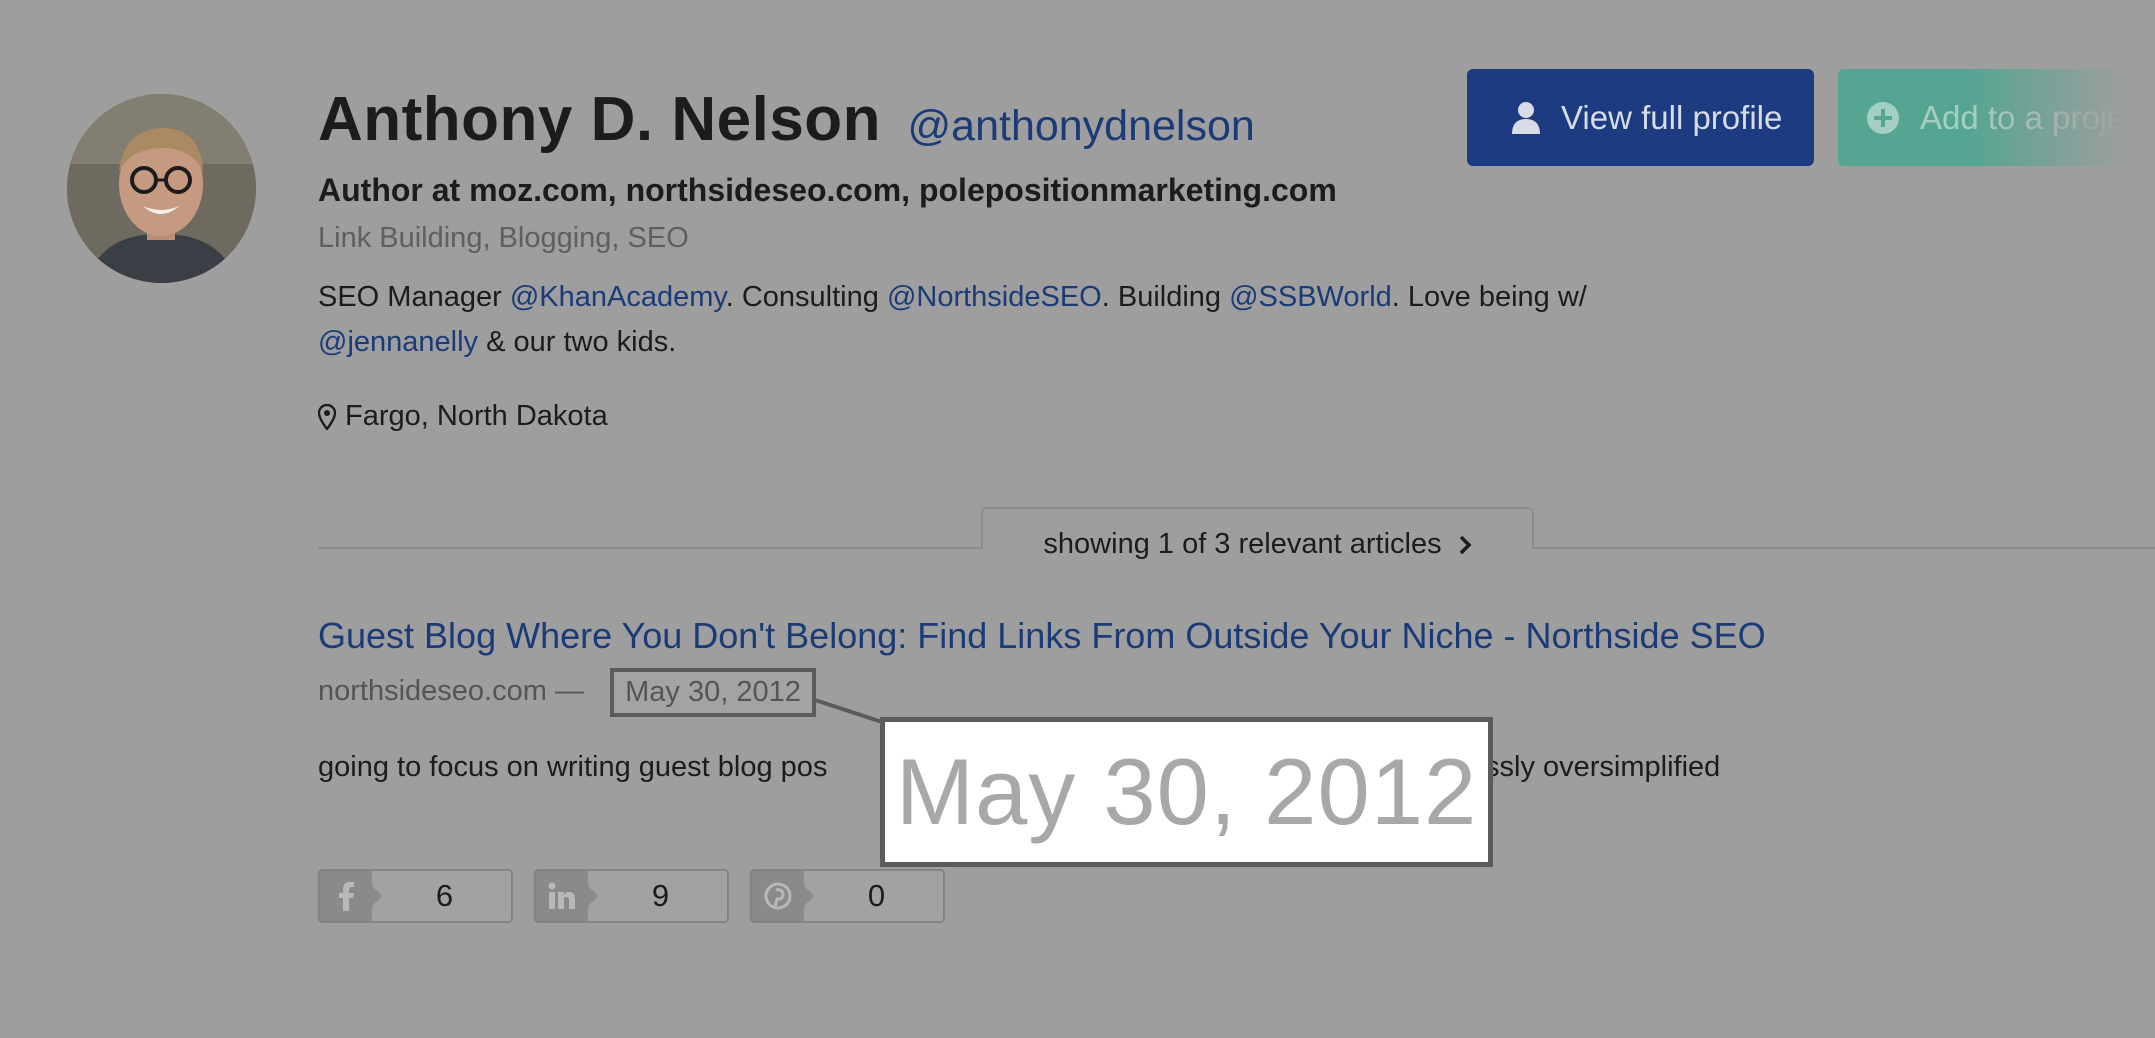 Image resolution: width=2155 pixels, height=1038 pixels. I want to click on pinterest-share-count: 0, so click(847, 896).